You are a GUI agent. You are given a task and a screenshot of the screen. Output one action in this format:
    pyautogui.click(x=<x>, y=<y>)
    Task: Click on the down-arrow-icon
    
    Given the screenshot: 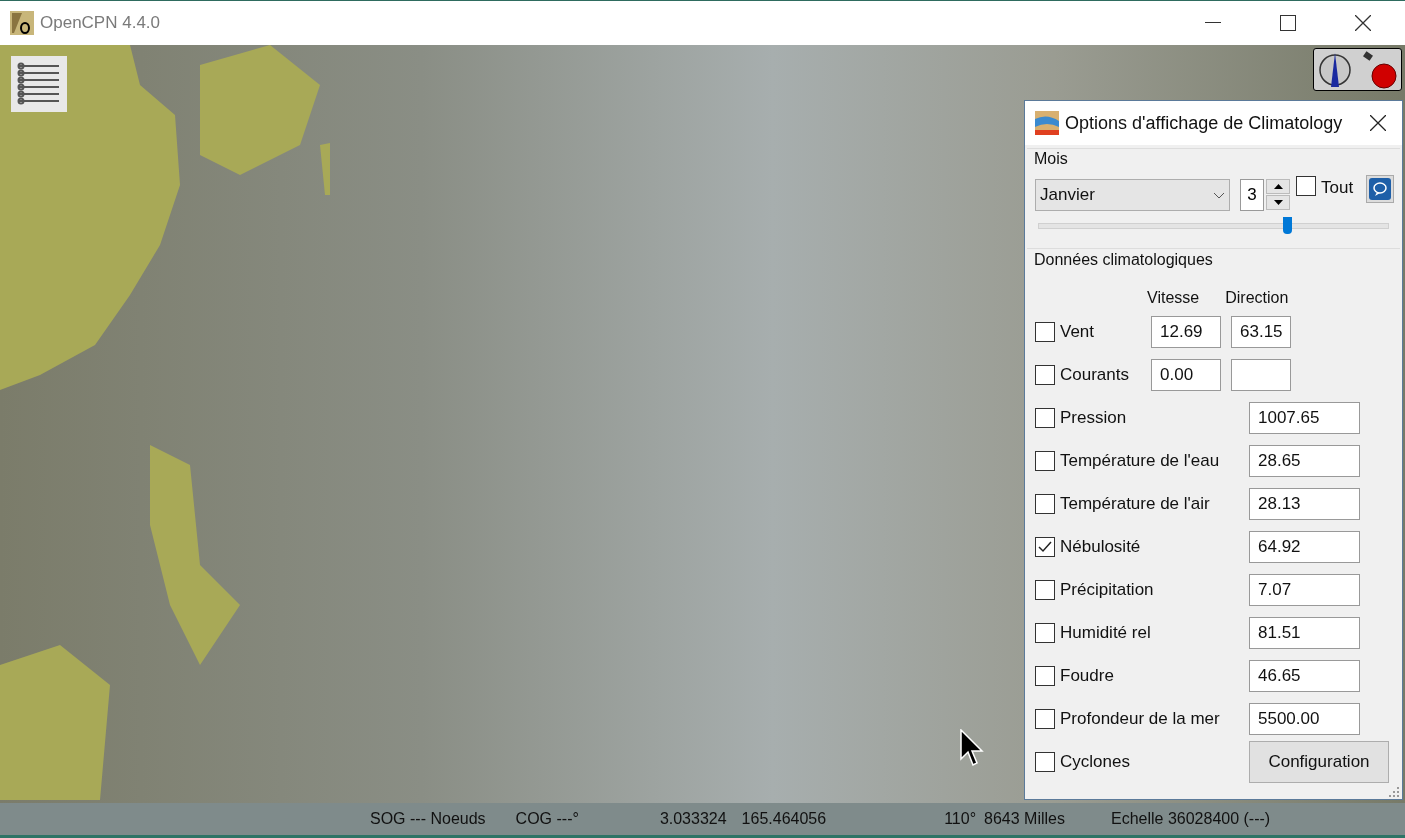 What is the action you would take?
    pyautogui.click(x=1278, y=202)
    